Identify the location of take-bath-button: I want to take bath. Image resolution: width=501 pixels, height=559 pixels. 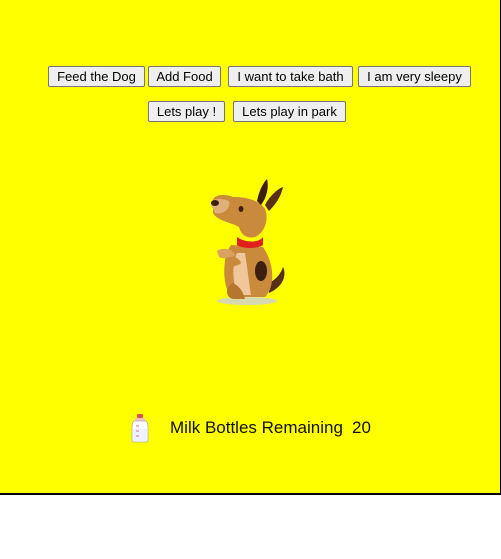
(290, 76).